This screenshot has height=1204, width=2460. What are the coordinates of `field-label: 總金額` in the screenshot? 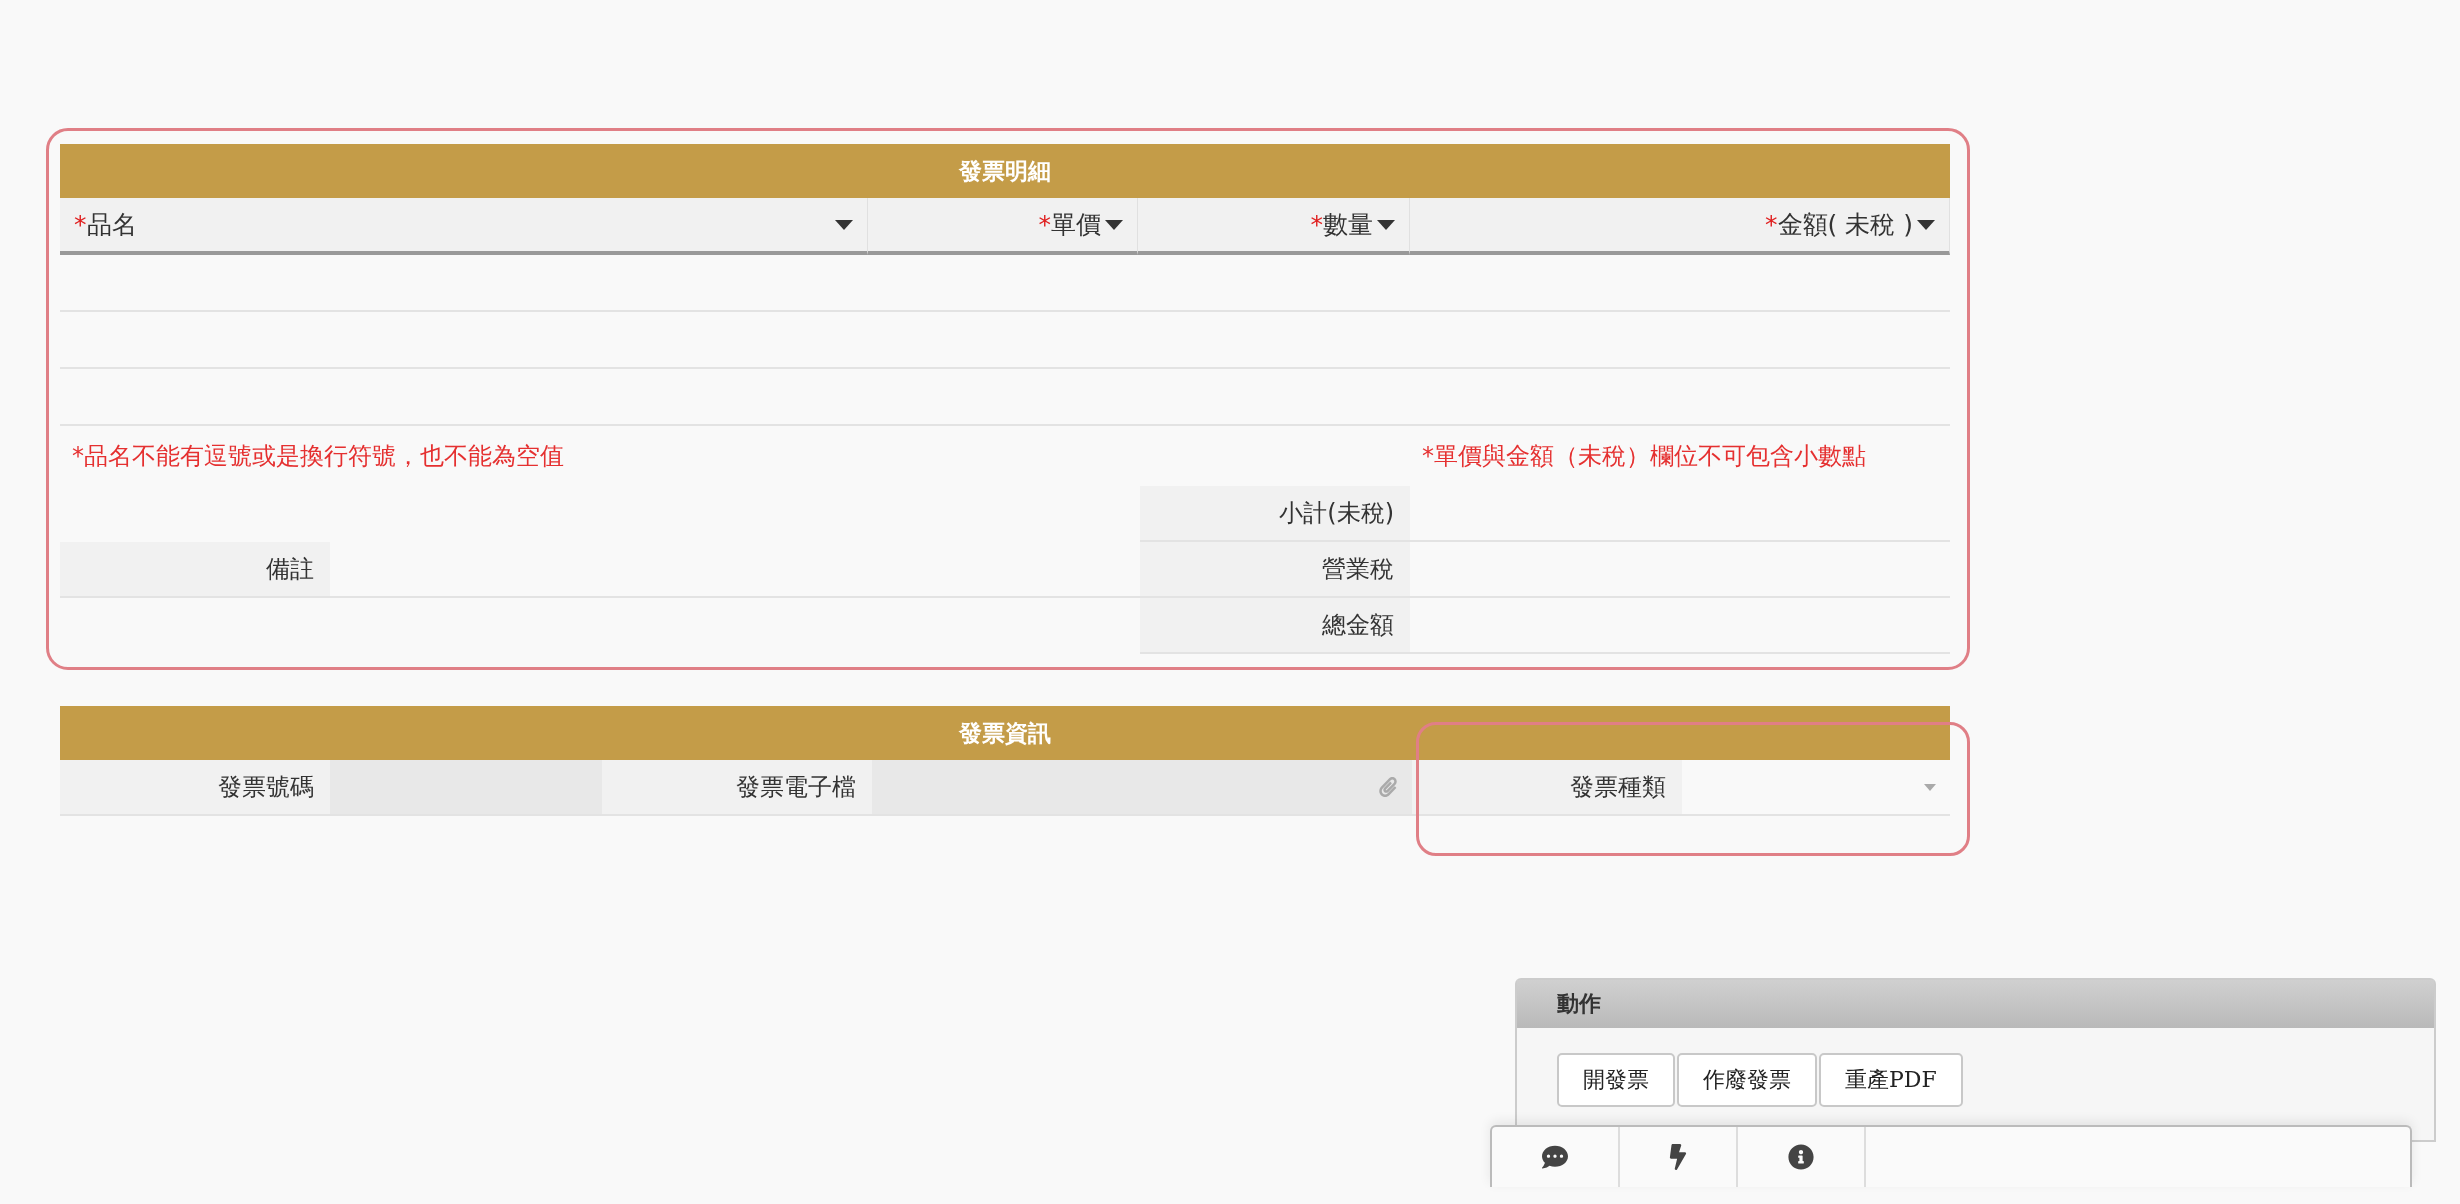 It's located at (1275, 626).